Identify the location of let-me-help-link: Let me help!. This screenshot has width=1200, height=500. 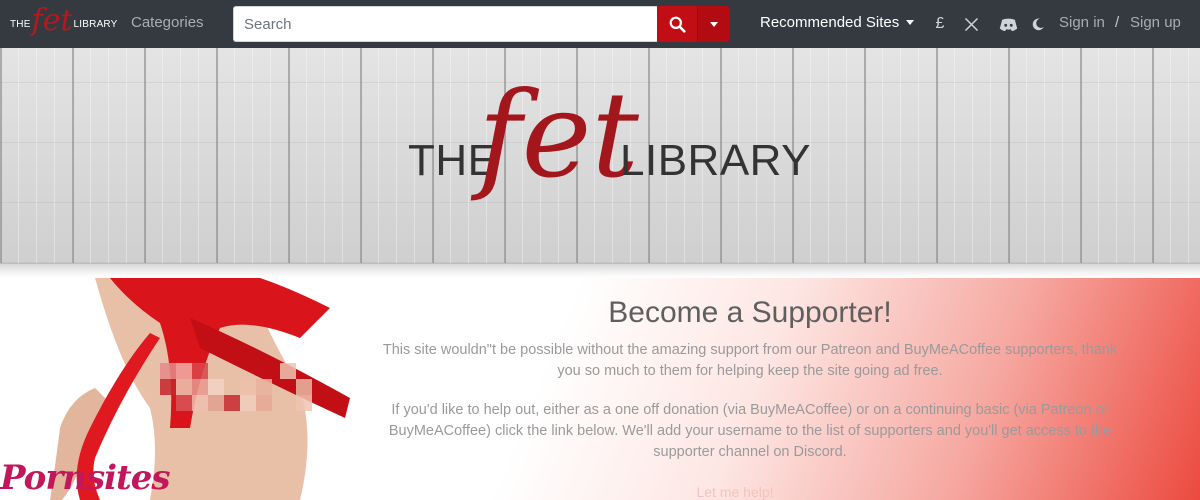
(735, 492).